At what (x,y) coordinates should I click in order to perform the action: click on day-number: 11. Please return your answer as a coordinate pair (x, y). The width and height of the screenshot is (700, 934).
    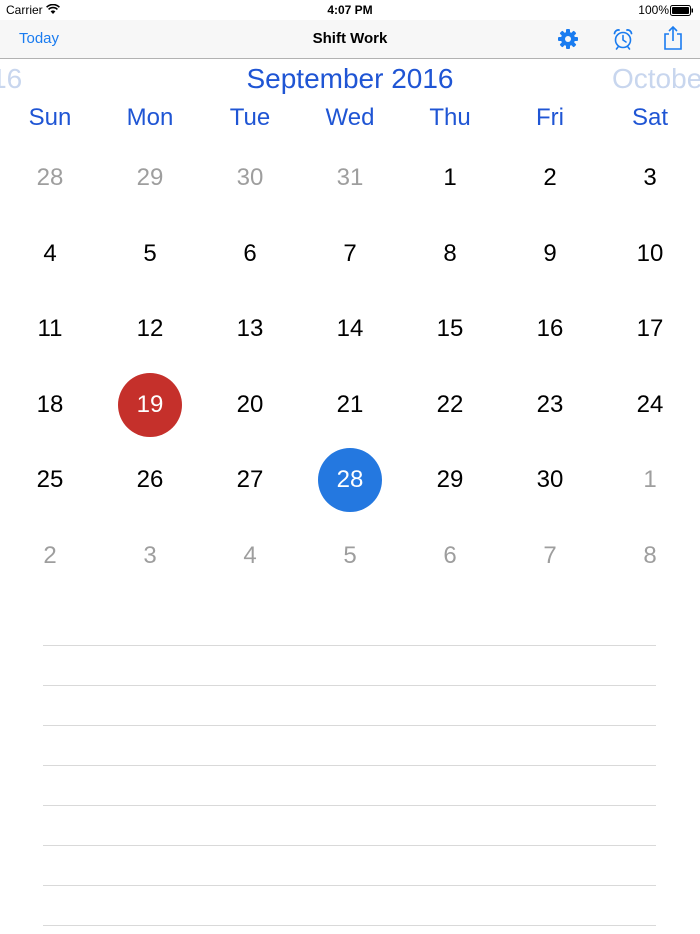
    Looking at the image, I should click on (50, 329).